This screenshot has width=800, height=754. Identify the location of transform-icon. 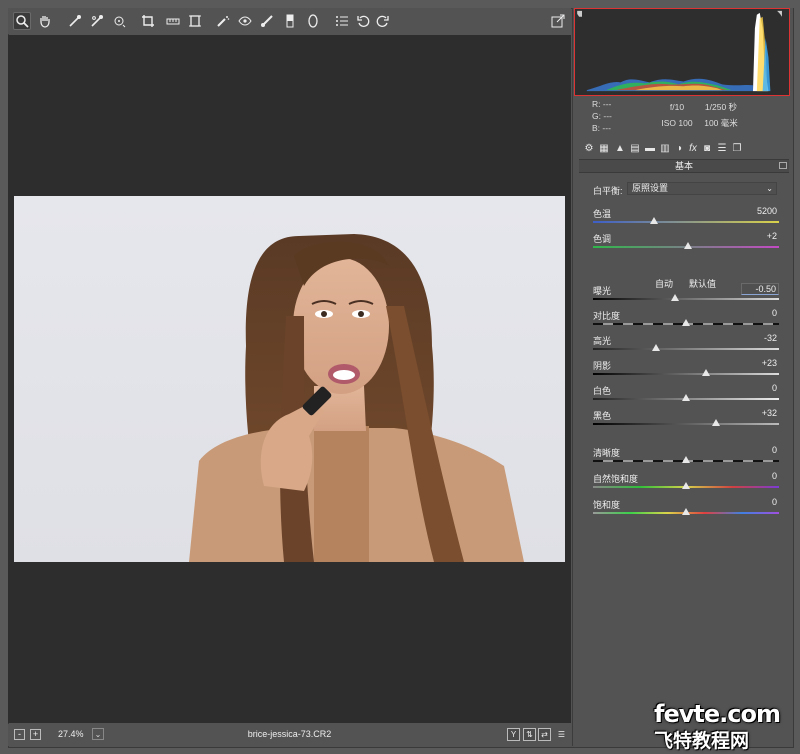
(195, 21).